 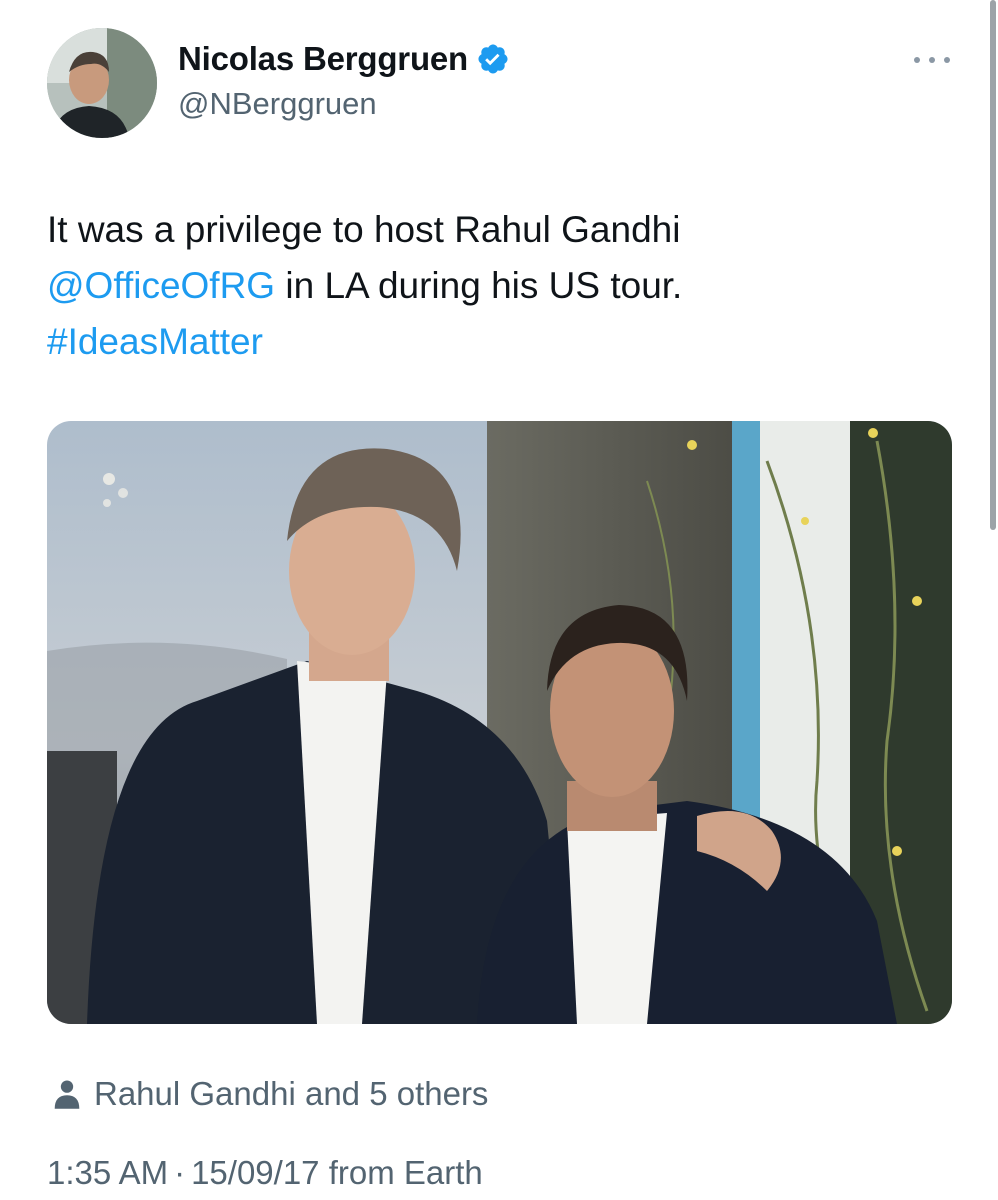 What do you see at coordinates (344, 104) in the screenshot?
I see `author-handle: @NBerggruen` at bounding box center [344, 104].